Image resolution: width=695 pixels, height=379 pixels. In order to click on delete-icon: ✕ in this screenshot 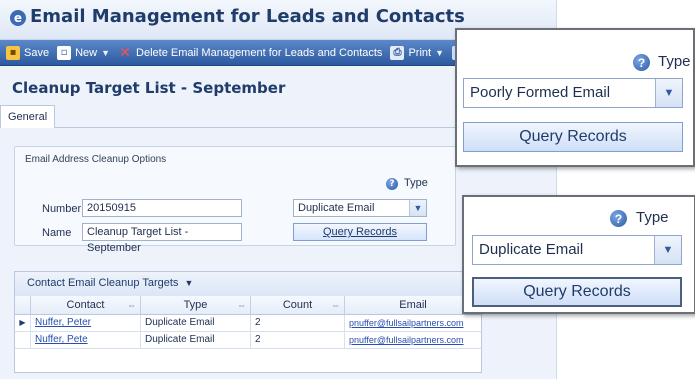, I will do `click(125, 52)`.